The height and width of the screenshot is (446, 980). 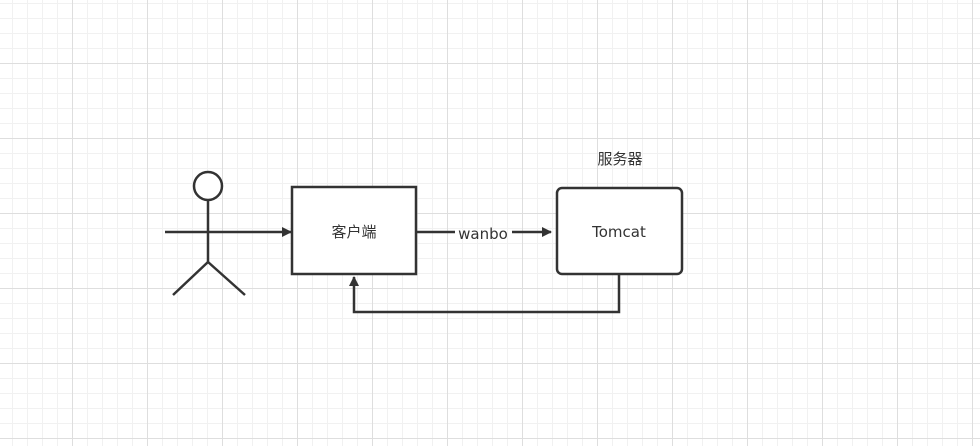 I want to click on actor-left-leg, so click(x=190, y=278).